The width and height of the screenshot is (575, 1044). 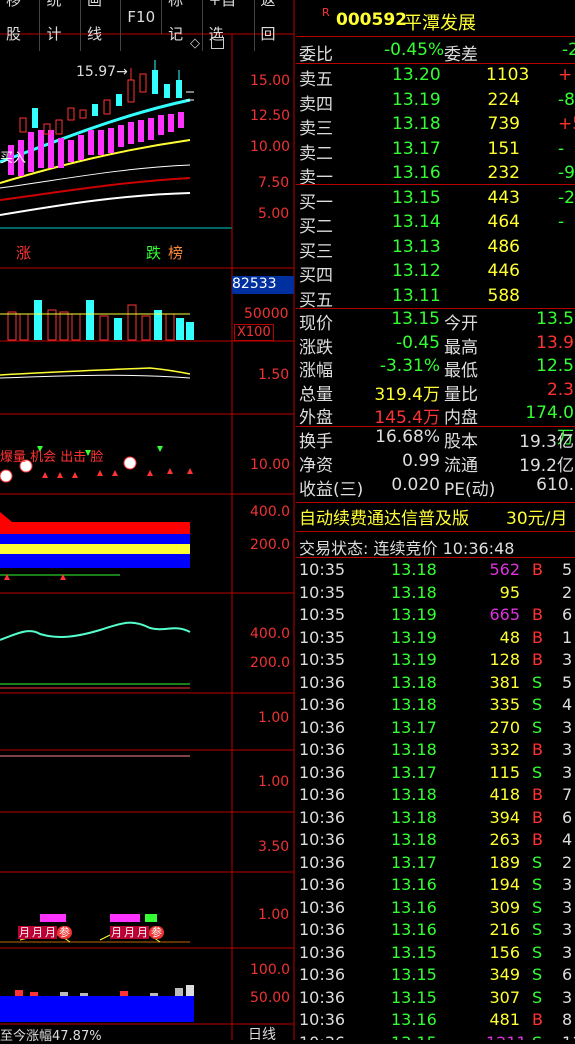 I want to click on trade-row: 10:36 13.15 1211 S 11, so click(x=435, y=1037).